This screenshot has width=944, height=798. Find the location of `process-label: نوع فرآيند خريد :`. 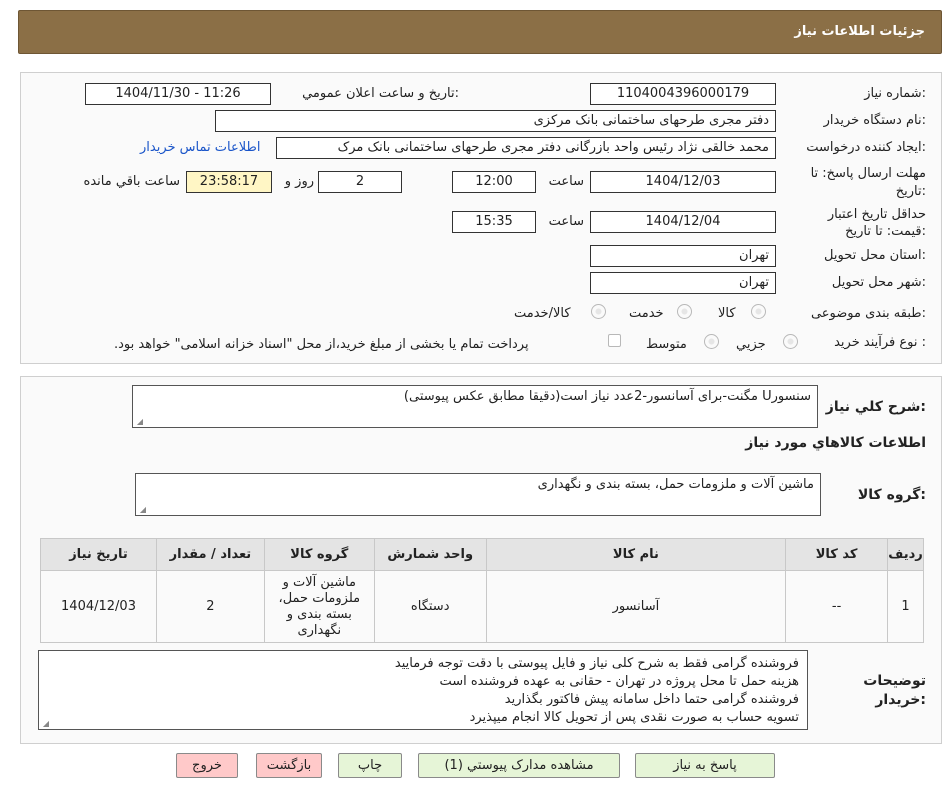

process-label: نوع فرآيند خريد : is located at coordinates (880, 342).